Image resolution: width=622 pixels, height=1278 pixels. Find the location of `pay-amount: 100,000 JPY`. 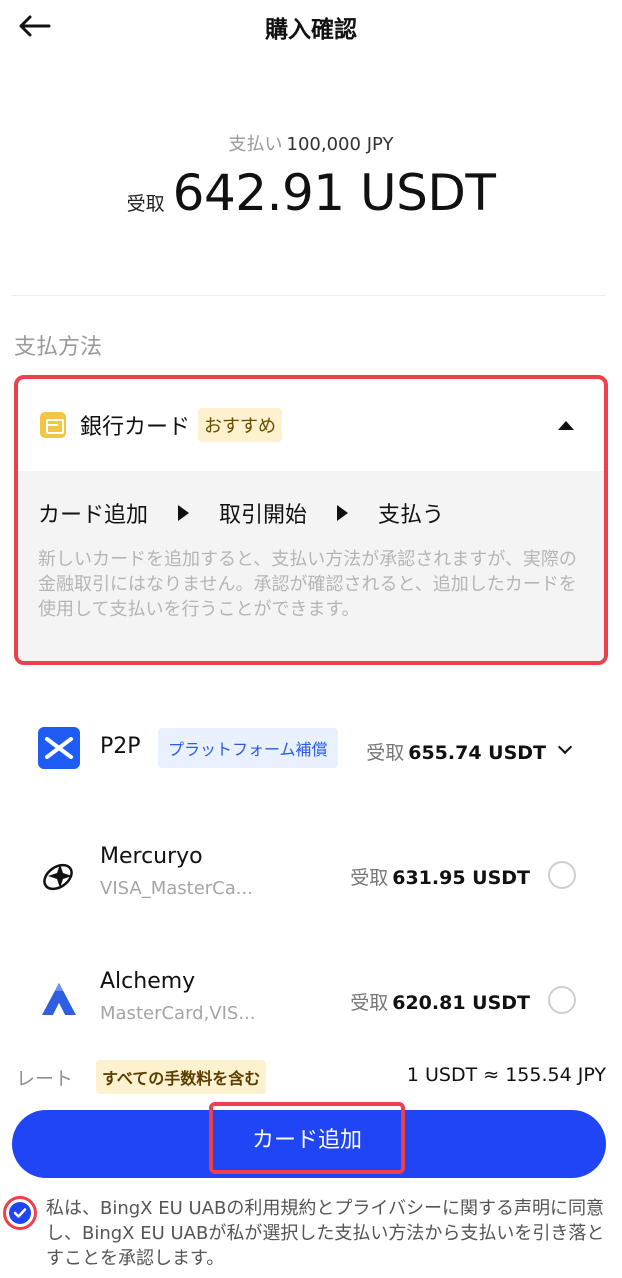

pay-amount: 100,000 JPY is located at coordinates (340, 144).